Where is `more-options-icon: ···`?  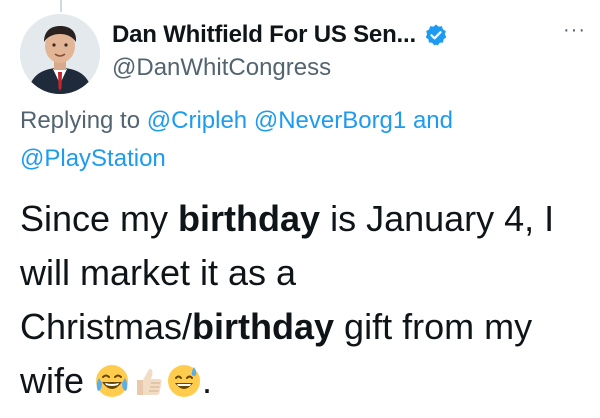 more-options-icon: ··· is located at coordinates (574, 30).